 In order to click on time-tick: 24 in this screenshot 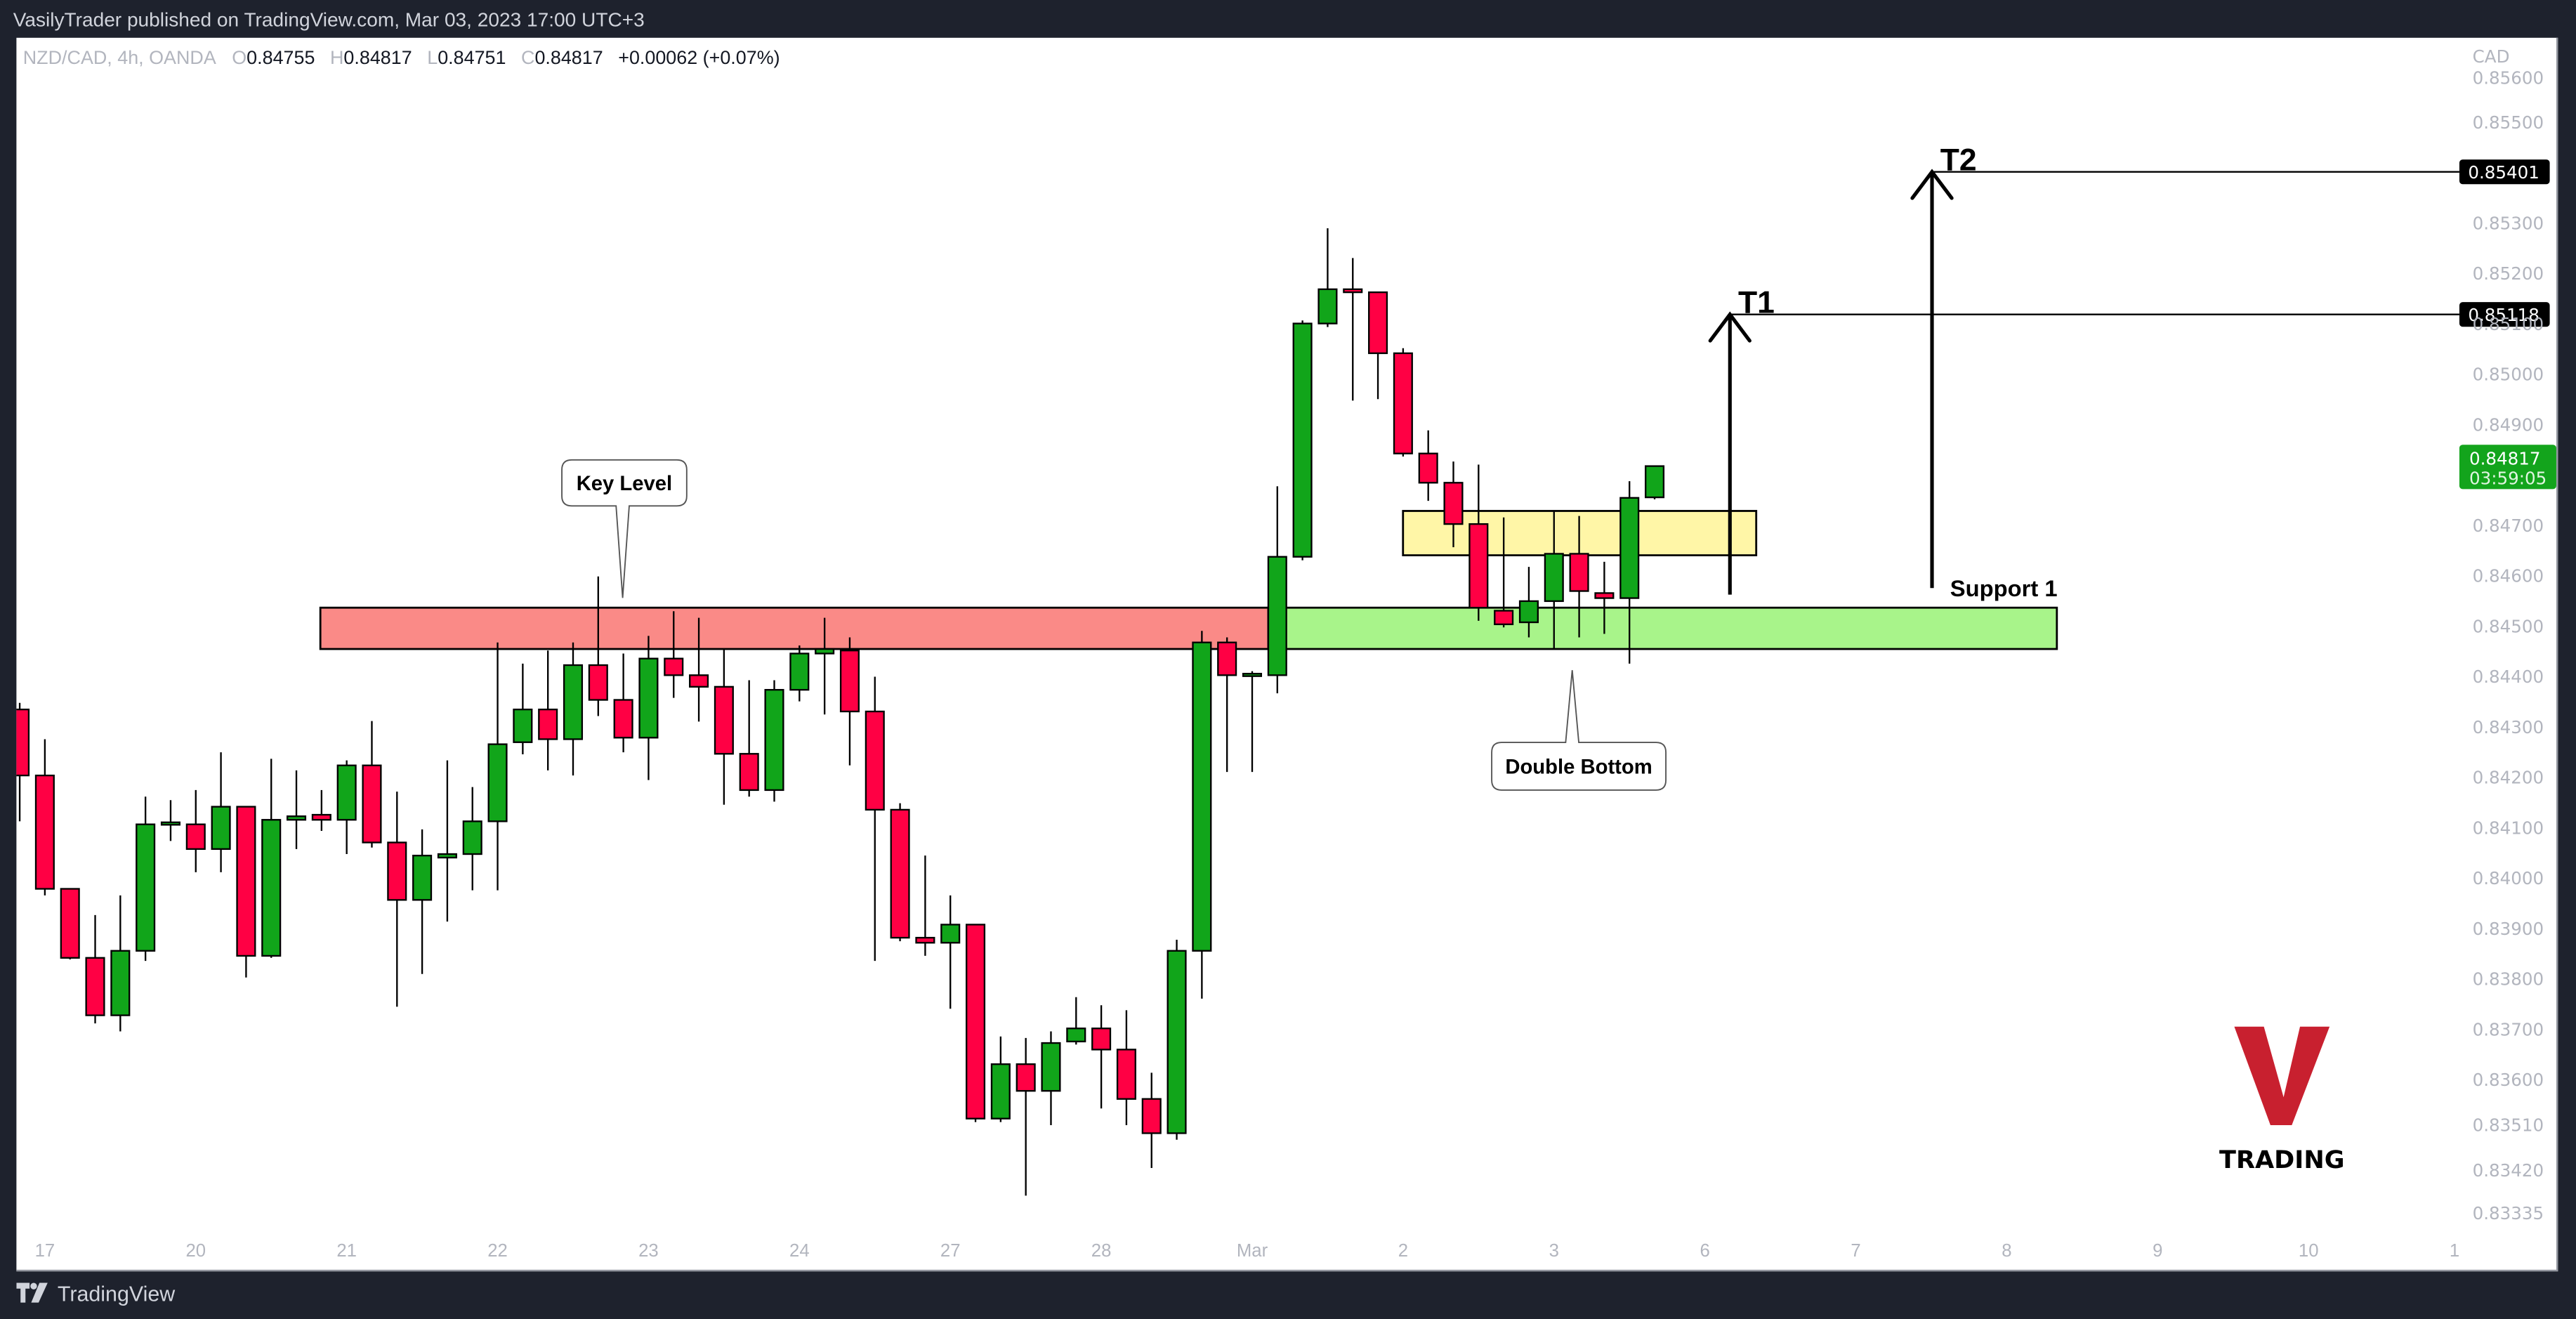, I will do `click(800, 1251)`.